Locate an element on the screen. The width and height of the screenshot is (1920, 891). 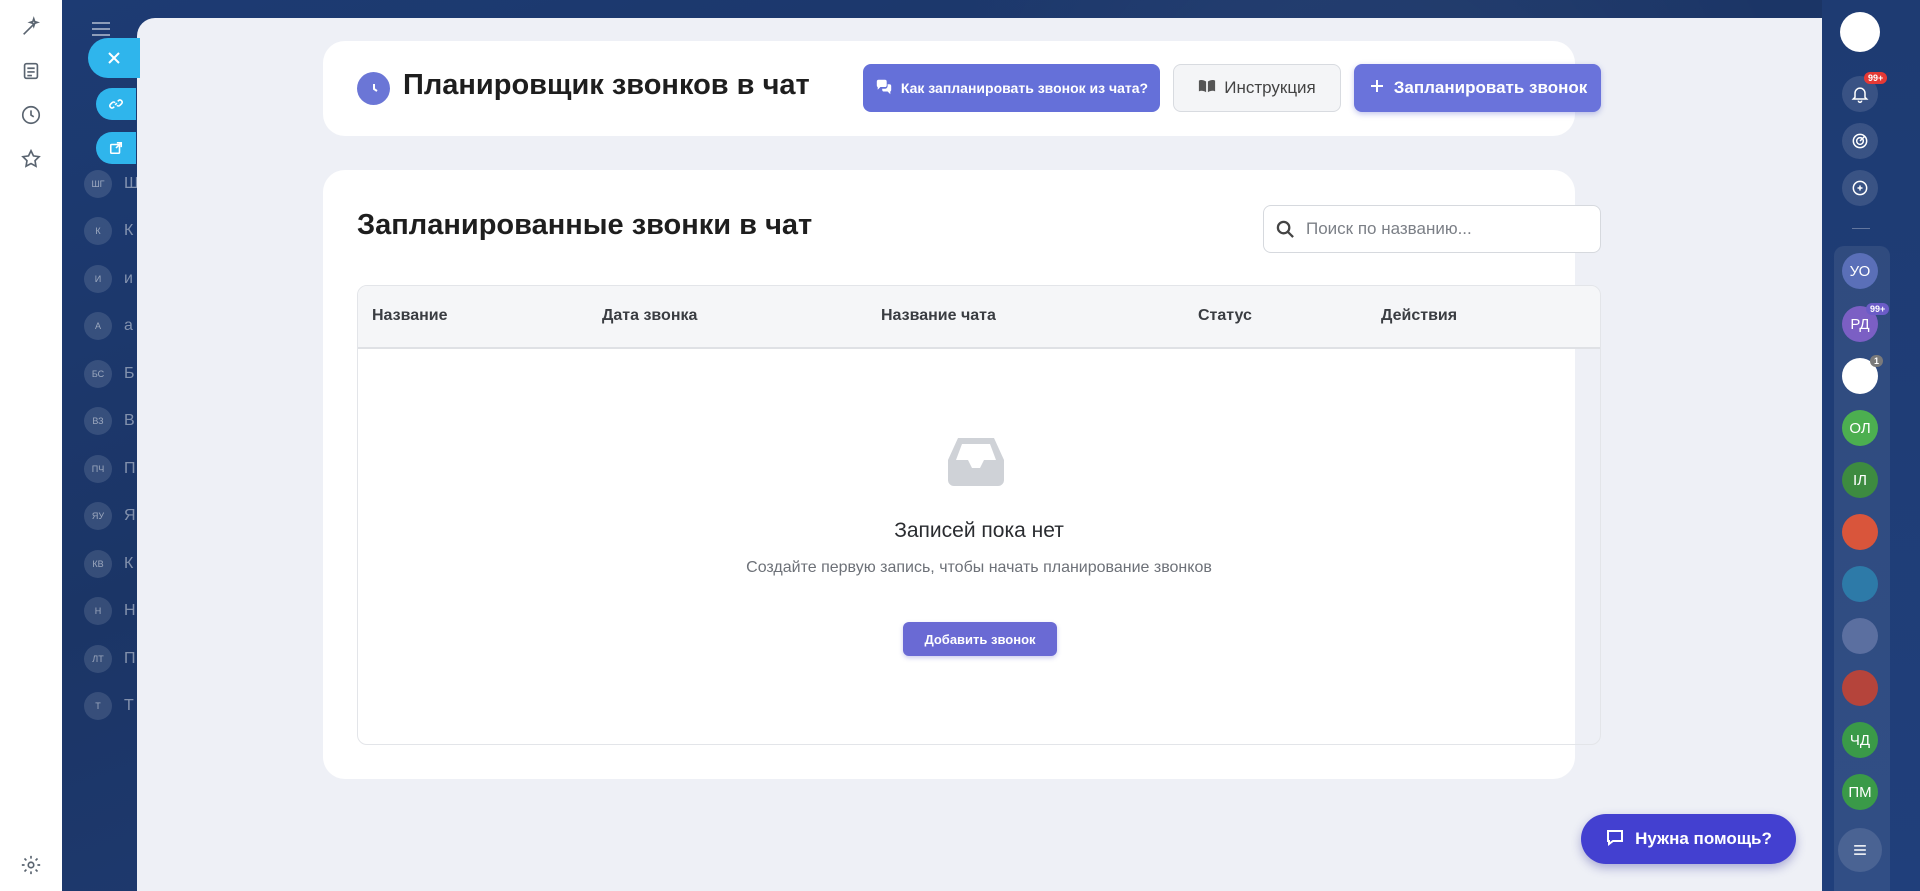
menu-icon is located at coordinates (101, 29).